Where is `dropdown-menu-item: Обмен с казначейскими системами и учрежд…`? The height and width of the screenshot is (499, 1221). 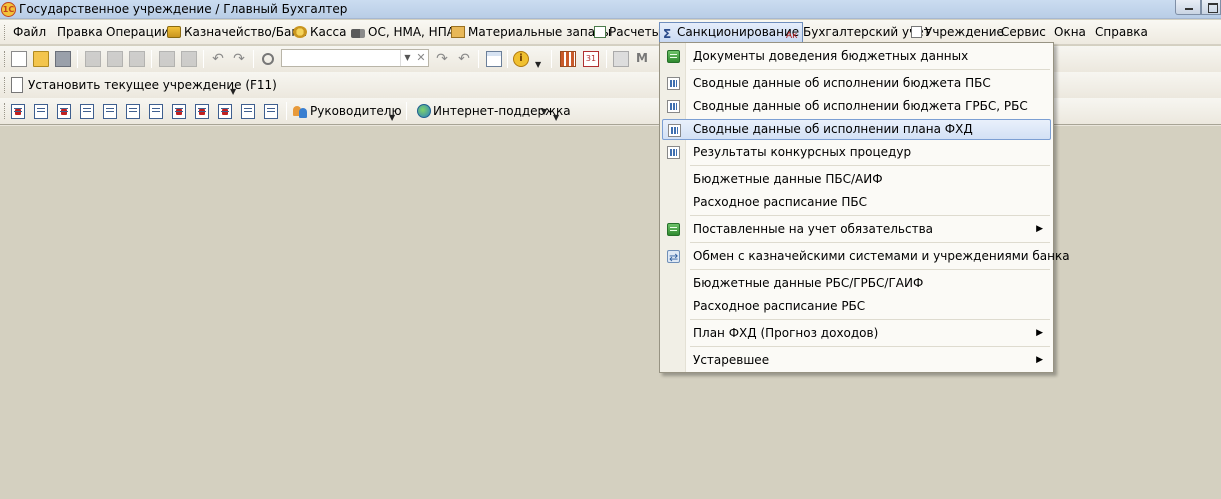 dropdown-menu-item: Обмен с казначейскими системами и учрежд… is located at coordinates (866, 257).